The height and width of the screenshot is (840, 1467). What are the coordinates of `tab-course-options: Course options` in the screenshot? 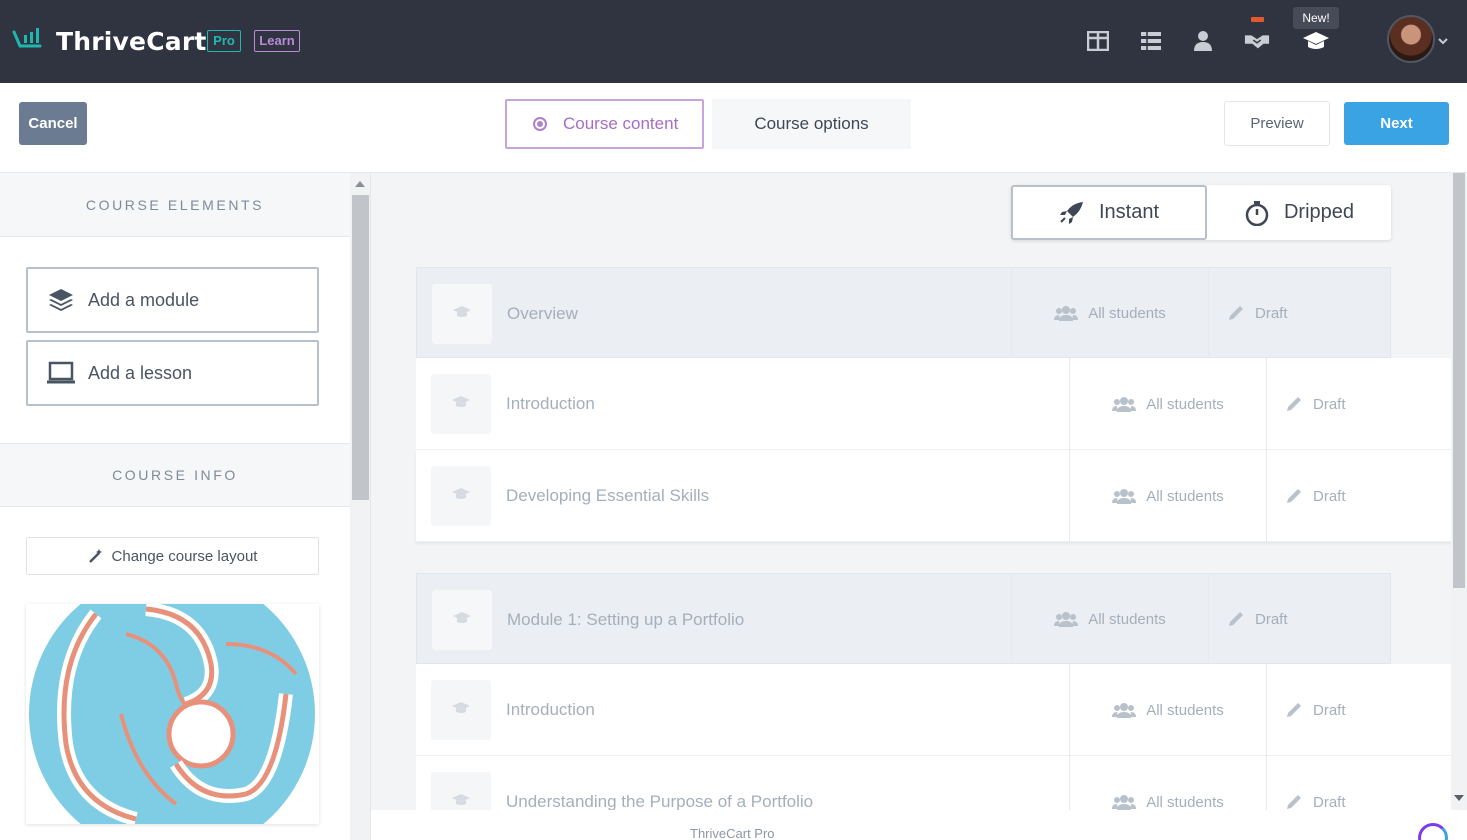 It's located at (811, 124).